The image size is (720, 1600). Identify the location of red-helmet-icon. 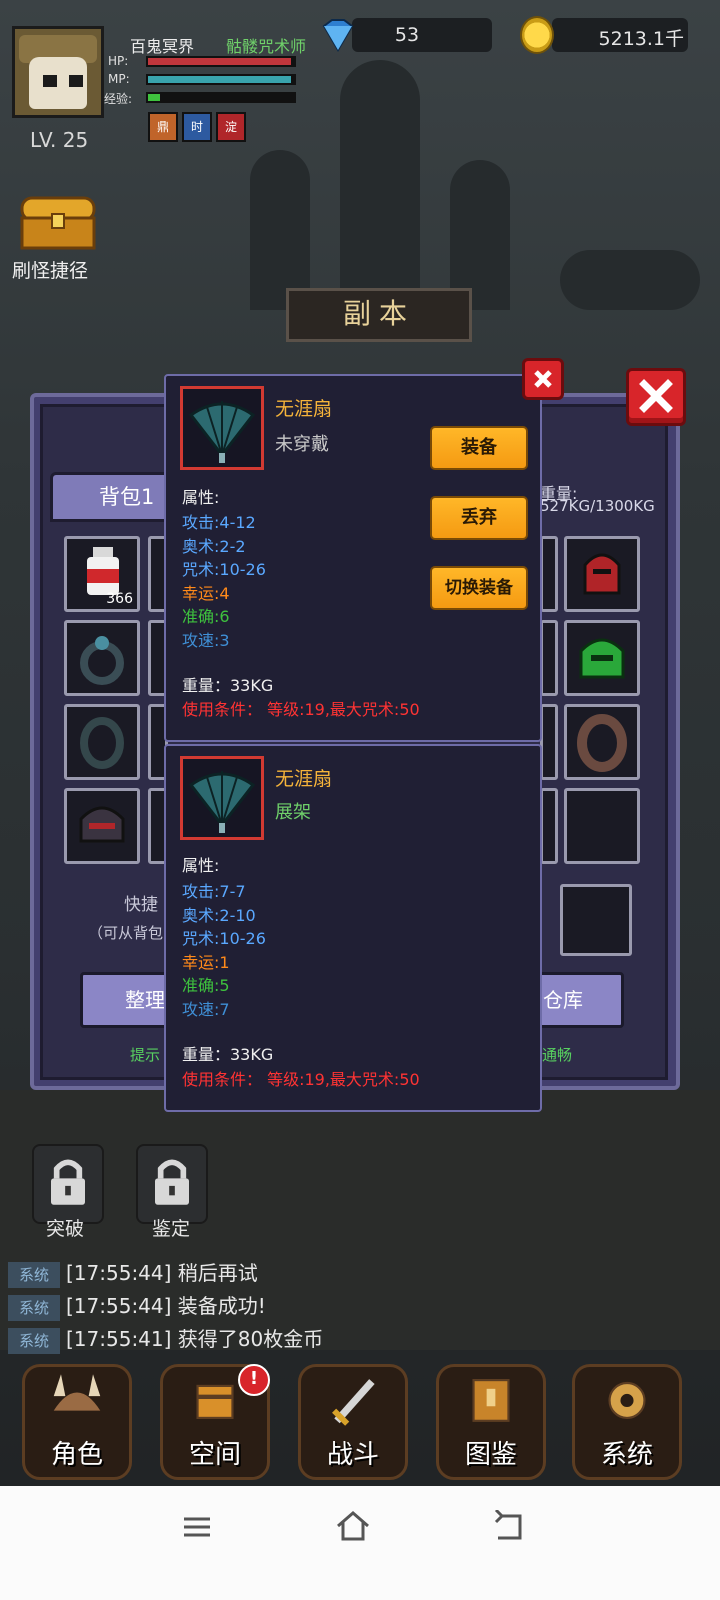
(602, 574).